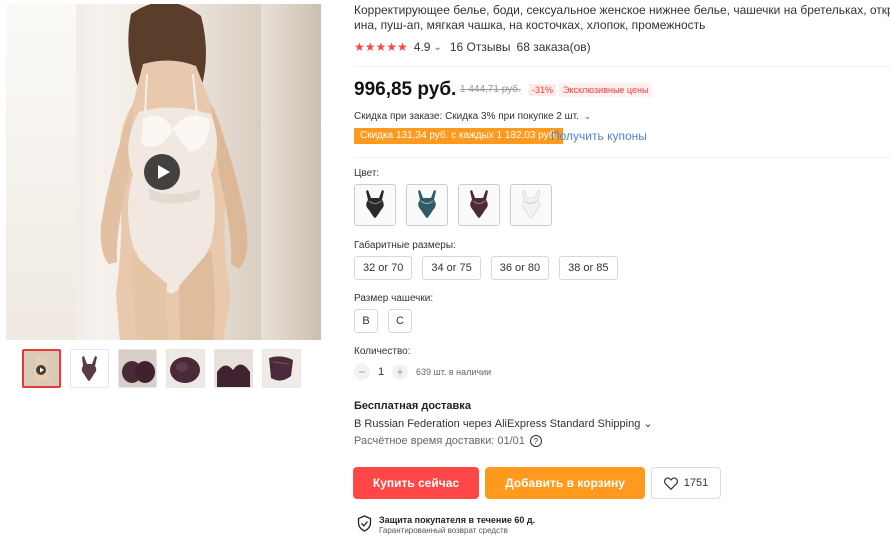 This screenshot has height=537, width=890. I want to click on rating-row: ★★★★★ 4.9 ⌄ 16 Отзывы 68 заказа(ов), so click(472, 47).